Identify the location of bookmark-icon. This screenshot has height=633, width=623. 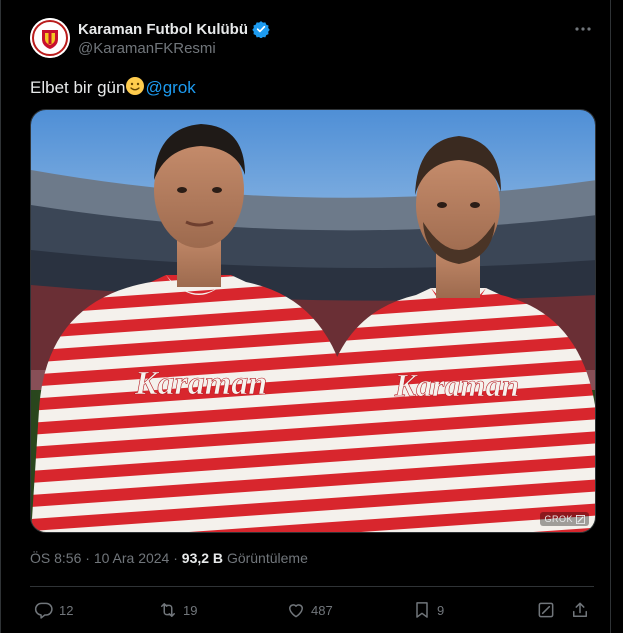
(422, 610).